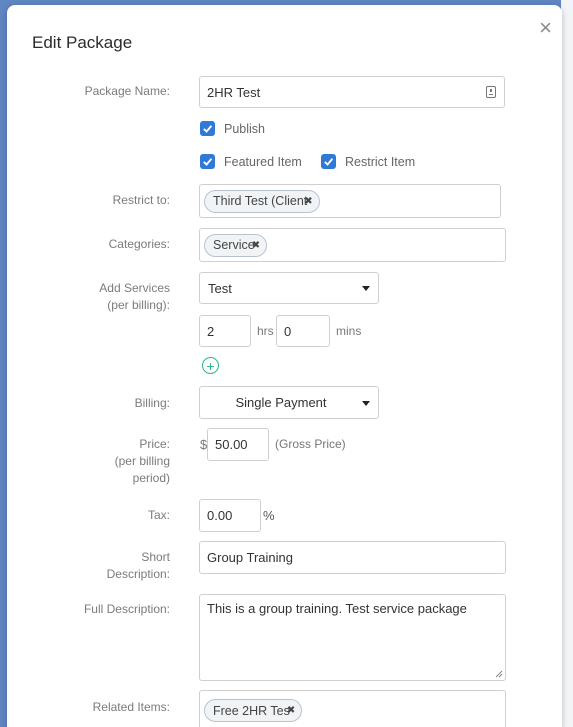  What do you see at coordinates (134, 288) in the screenshot?
I see `add-services-label-line1: Add Services` at bounding box center [134, 288].